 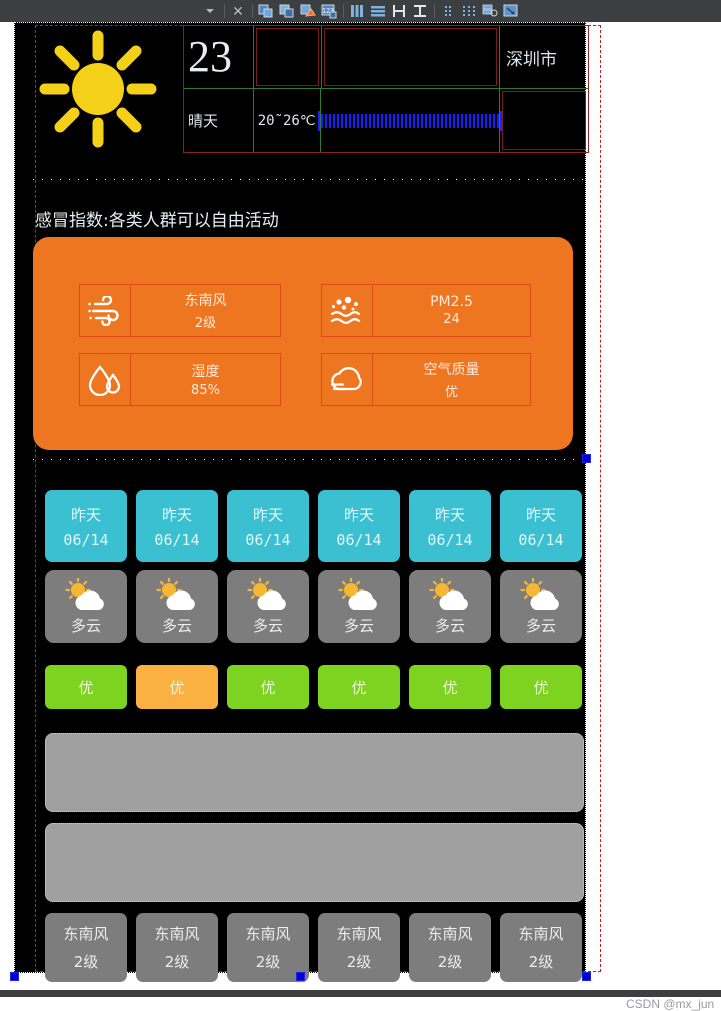 What do you see at coordinates (314, 772) in the screenshot?
I see `temperature-chart-placeholder-high` at bounding box center [314, 772].